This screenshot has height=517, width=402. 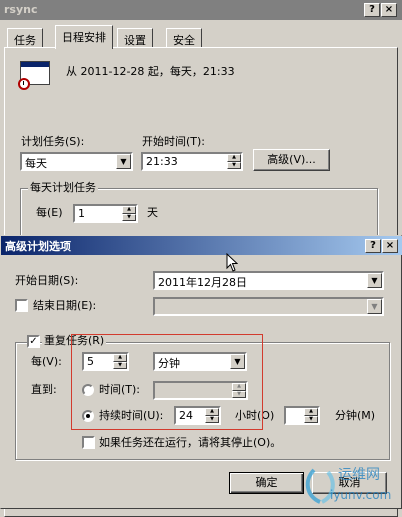 What do you see at coordinates (63, 188) in the screenshot?
I see `daily-group-label: 每天计划任务` at bounding box center [63, 188].